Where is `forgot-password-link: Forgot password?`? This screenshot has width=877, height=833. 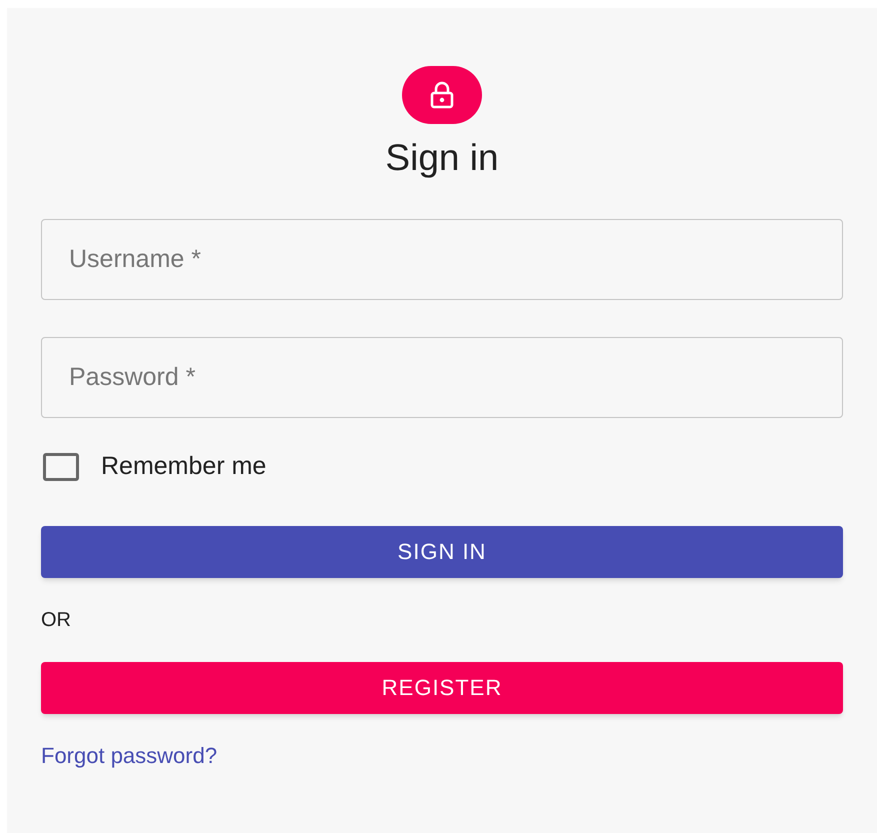 forgot-password-link: Forgot password? is located at coordinates (129, 755).